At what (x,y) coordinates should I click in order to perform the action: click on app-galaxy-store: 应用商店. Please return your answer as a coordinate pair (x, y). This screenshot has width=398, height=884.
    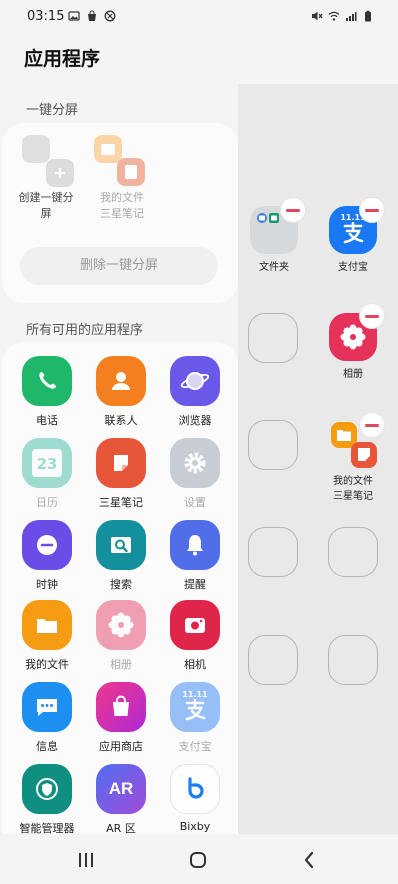
    Looking at the image, I should click on (121, 718).